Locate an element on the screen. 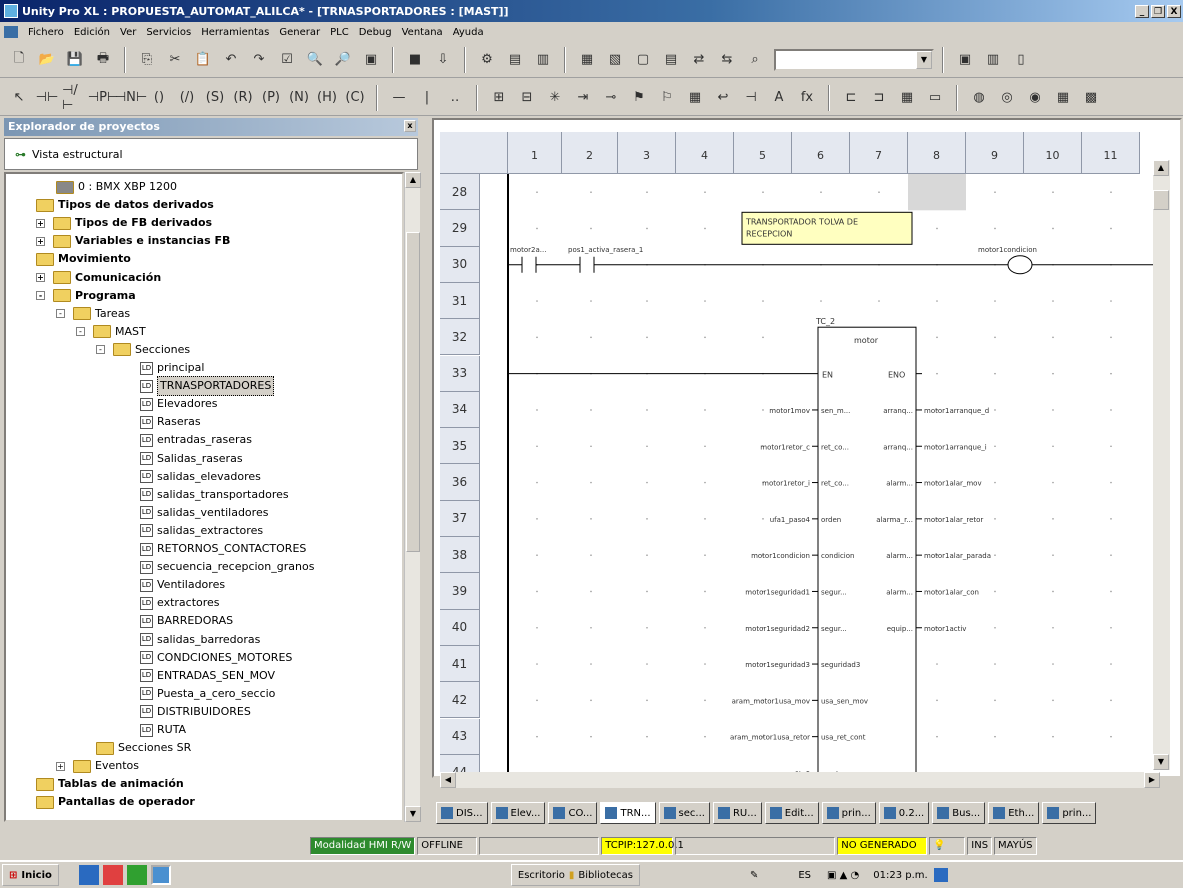 The image size is (1183, 888). redo-icon: ↷ is located at coordinates (259, 60).